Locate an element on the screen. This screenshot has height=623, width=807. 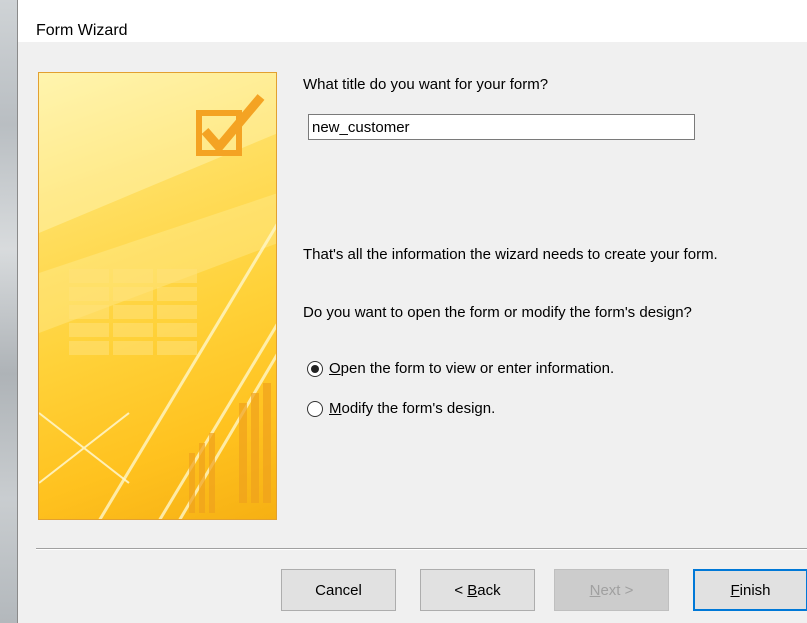
title-bar: Form Wizard is located at coordinates (412, 21).